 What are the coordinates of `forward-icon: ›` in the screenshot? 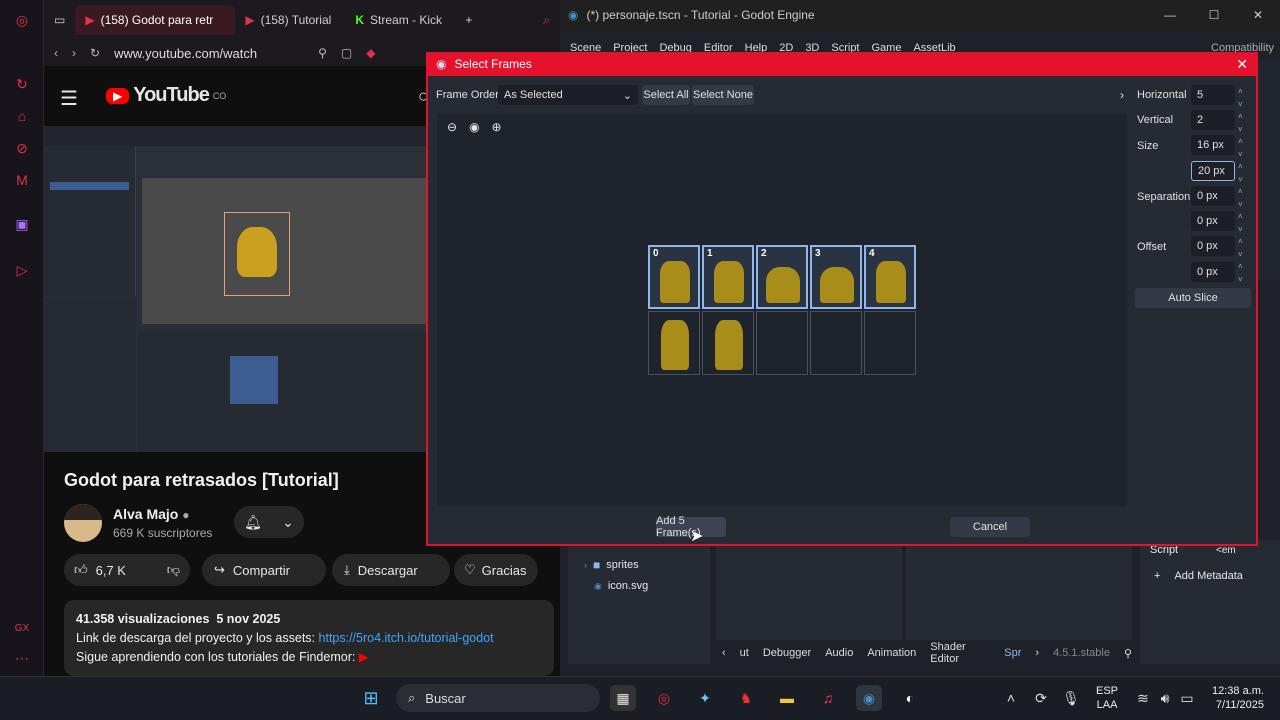 It's located at (74, 53).